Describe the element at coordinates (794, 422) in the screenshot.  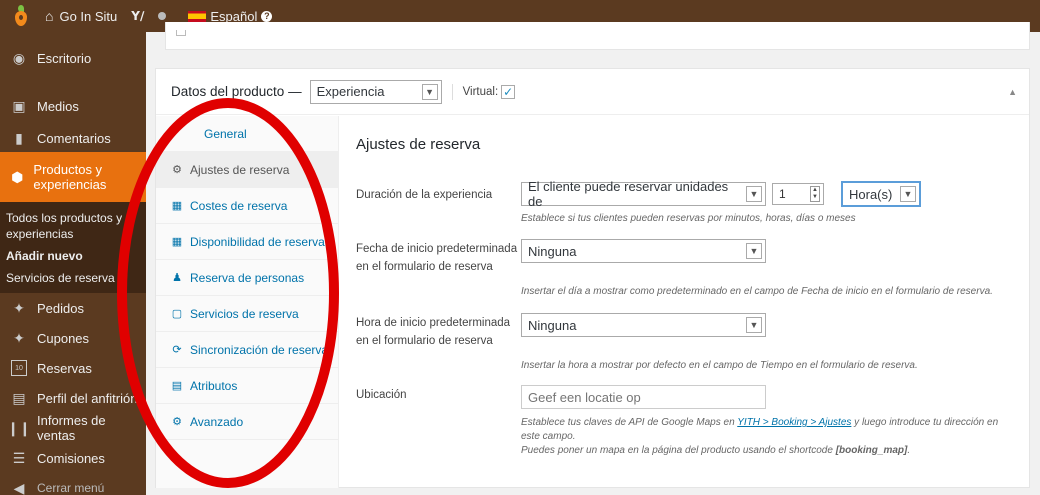
I see `yith-settings-link: YITH > Booking > Ajustes` at that location.